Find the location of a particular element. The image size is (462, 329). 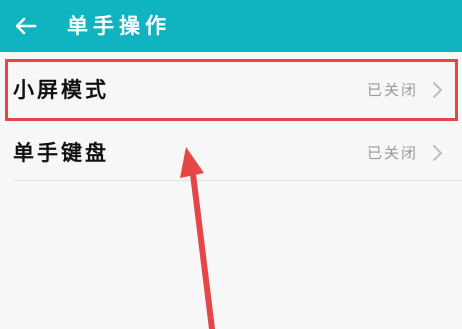

one-handed-keyboard-label: 单手键盘 is located at coordinates (61, 153).